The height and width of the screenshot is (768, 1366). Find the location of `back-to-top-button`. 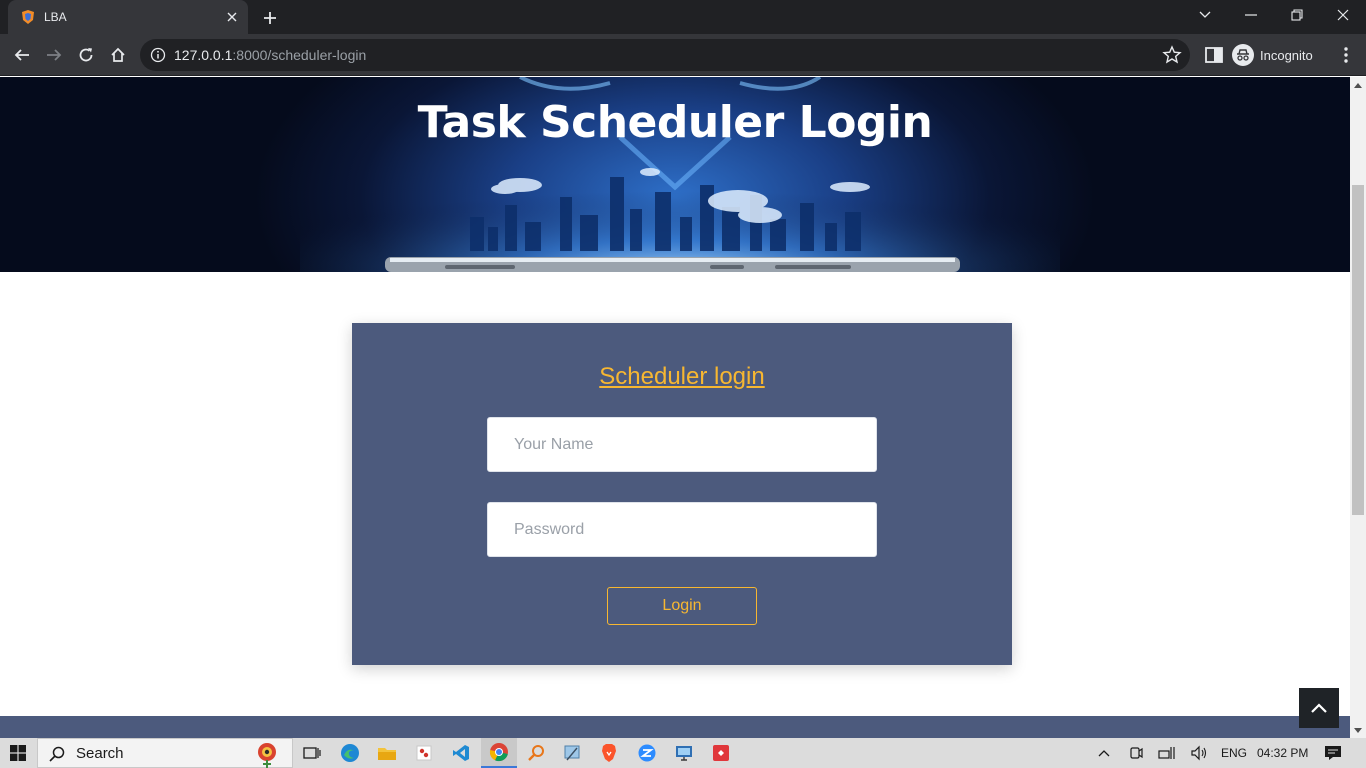

back-to-top-button is located at coordinates (1319, 708).